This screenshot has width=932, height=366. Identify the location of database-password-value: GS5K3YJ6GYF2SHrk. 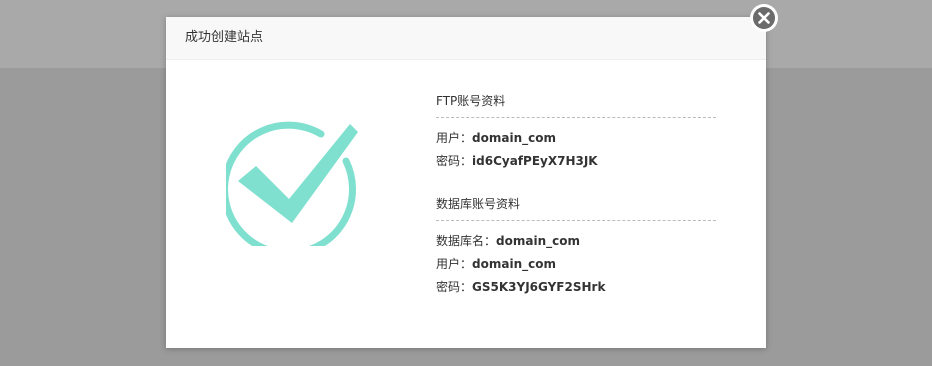
(539, 287).